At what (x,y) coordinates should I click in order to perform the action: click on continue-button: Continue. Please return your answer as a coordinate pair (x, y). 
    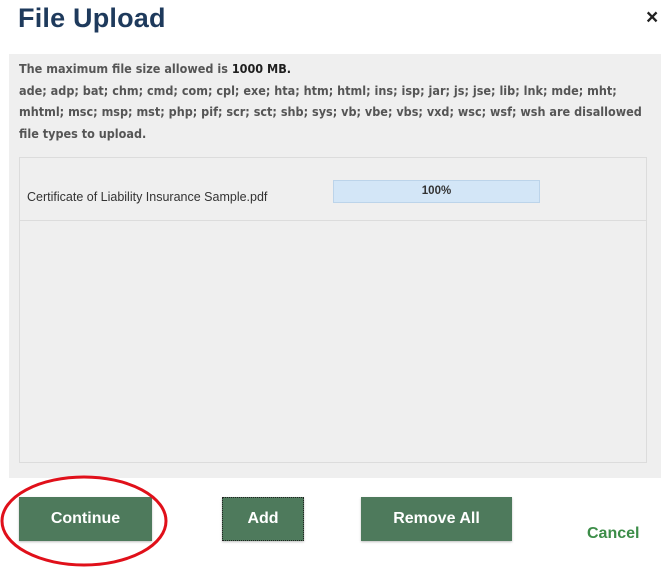
    Looking at the image, I should click on (85, 519).